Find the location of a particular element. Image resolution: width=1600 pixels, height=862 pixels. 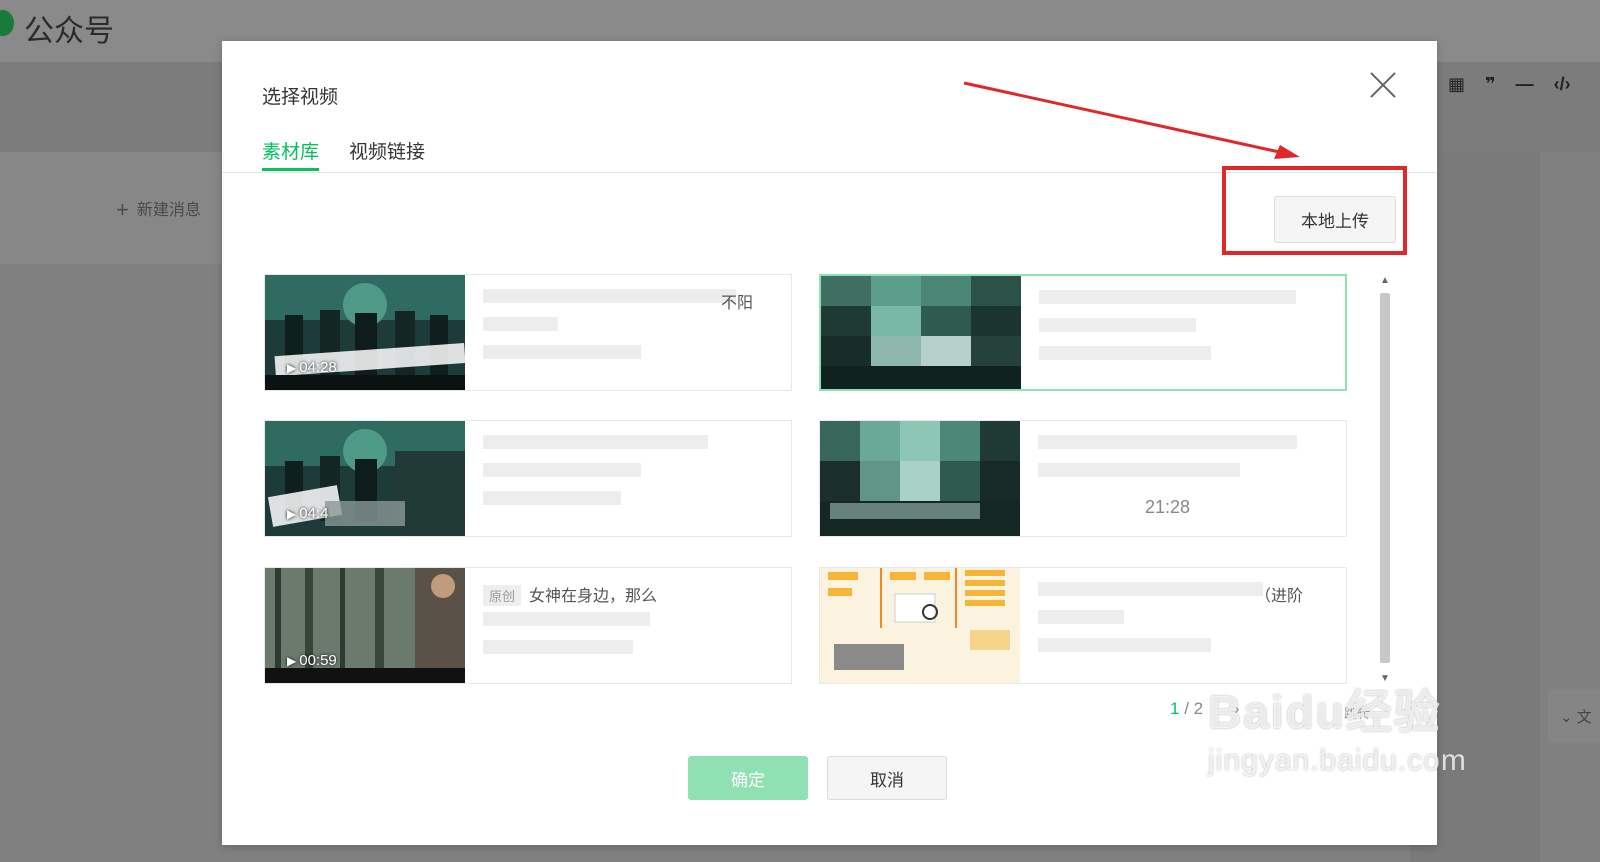

cancel-button: 取消 is located at coordinates (887, 778).